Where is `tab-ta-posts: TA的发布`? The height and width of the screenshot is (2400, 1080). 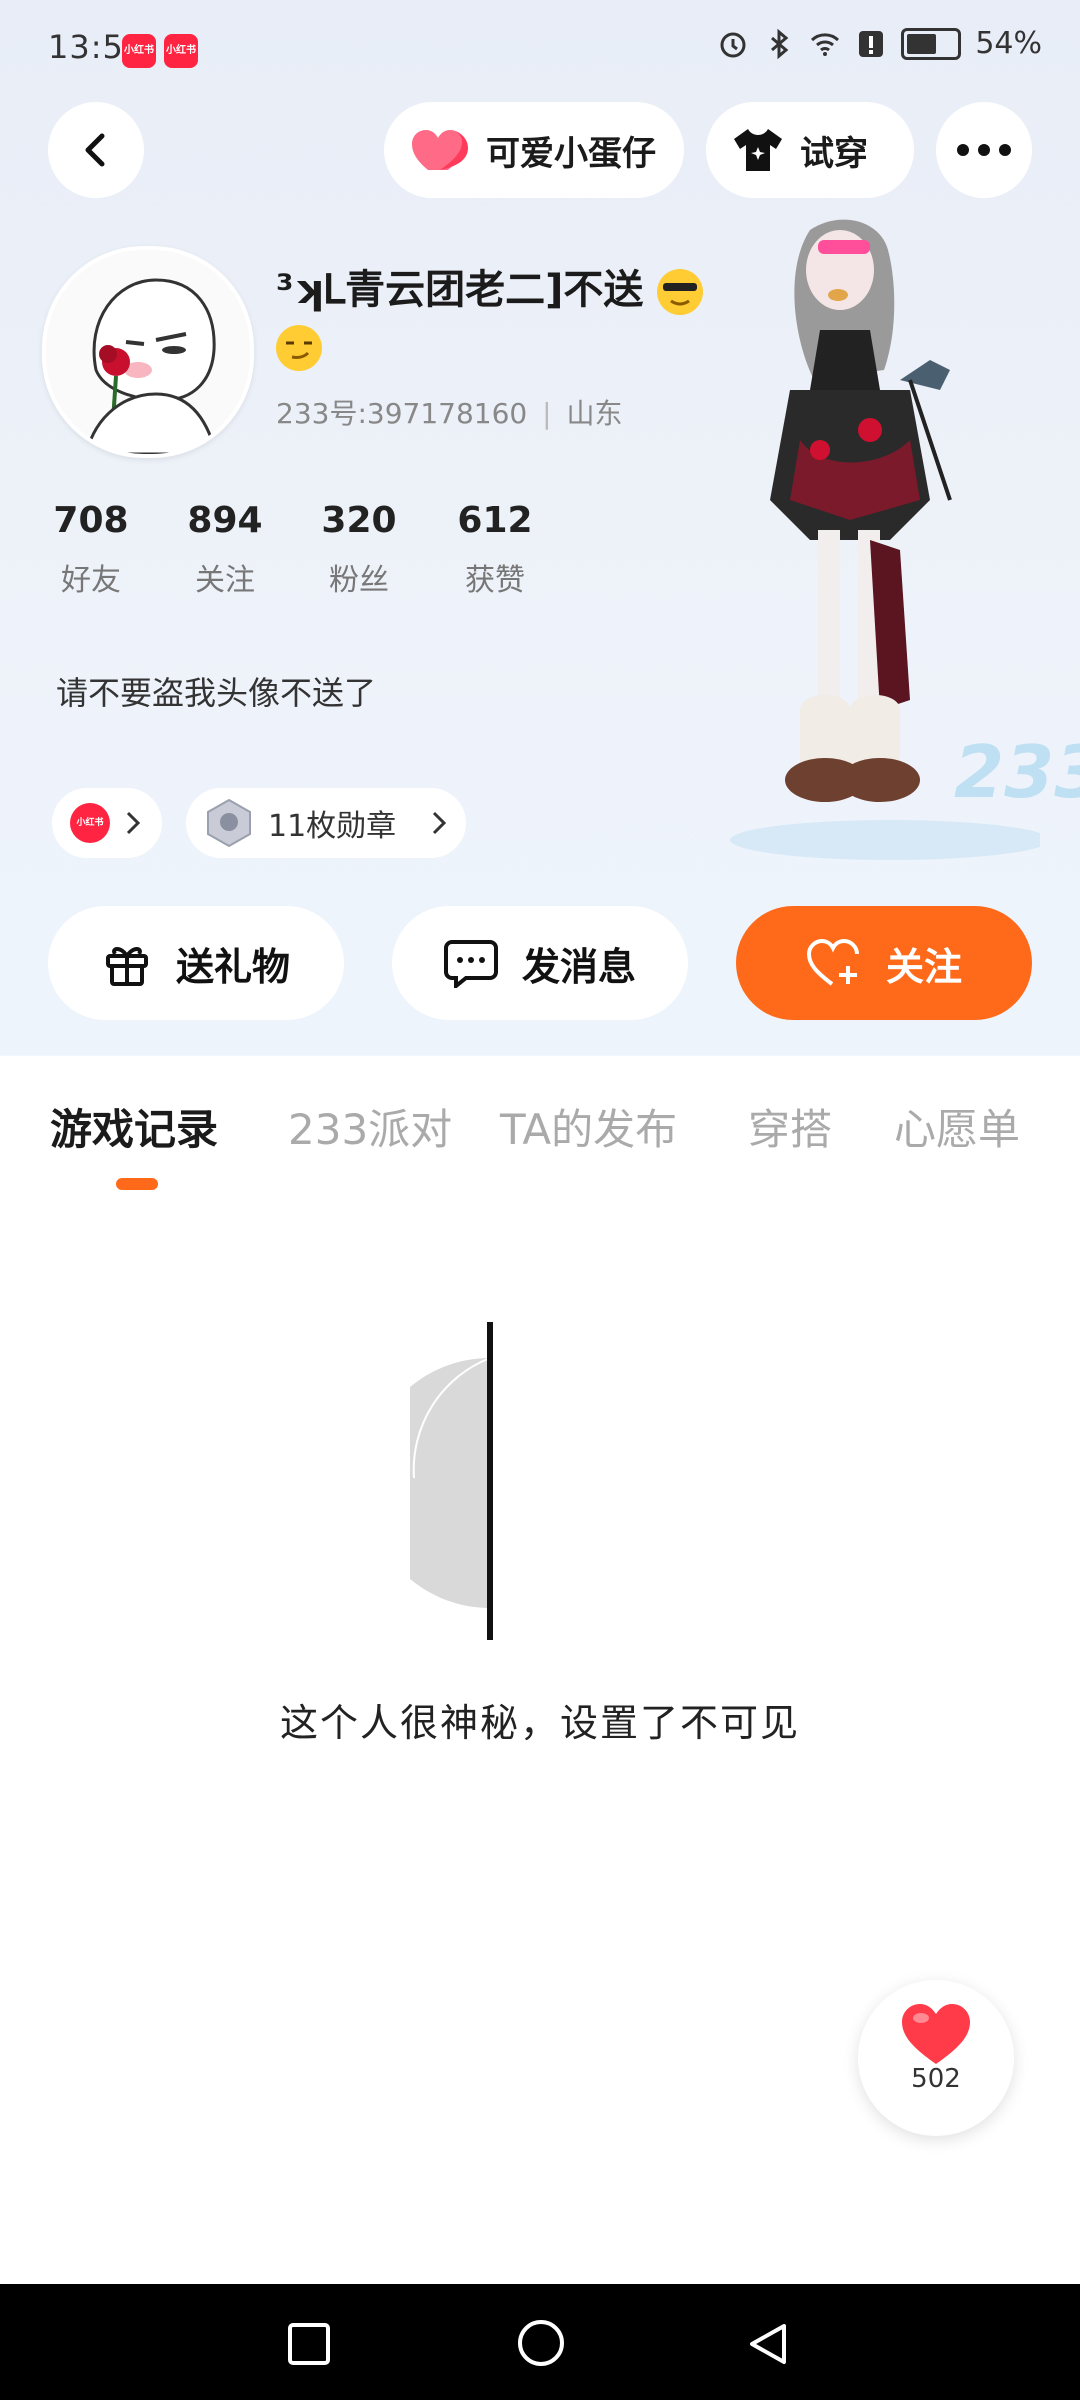
tab-ta-posts: TA的发布 is located at coordinates (588, 1126).